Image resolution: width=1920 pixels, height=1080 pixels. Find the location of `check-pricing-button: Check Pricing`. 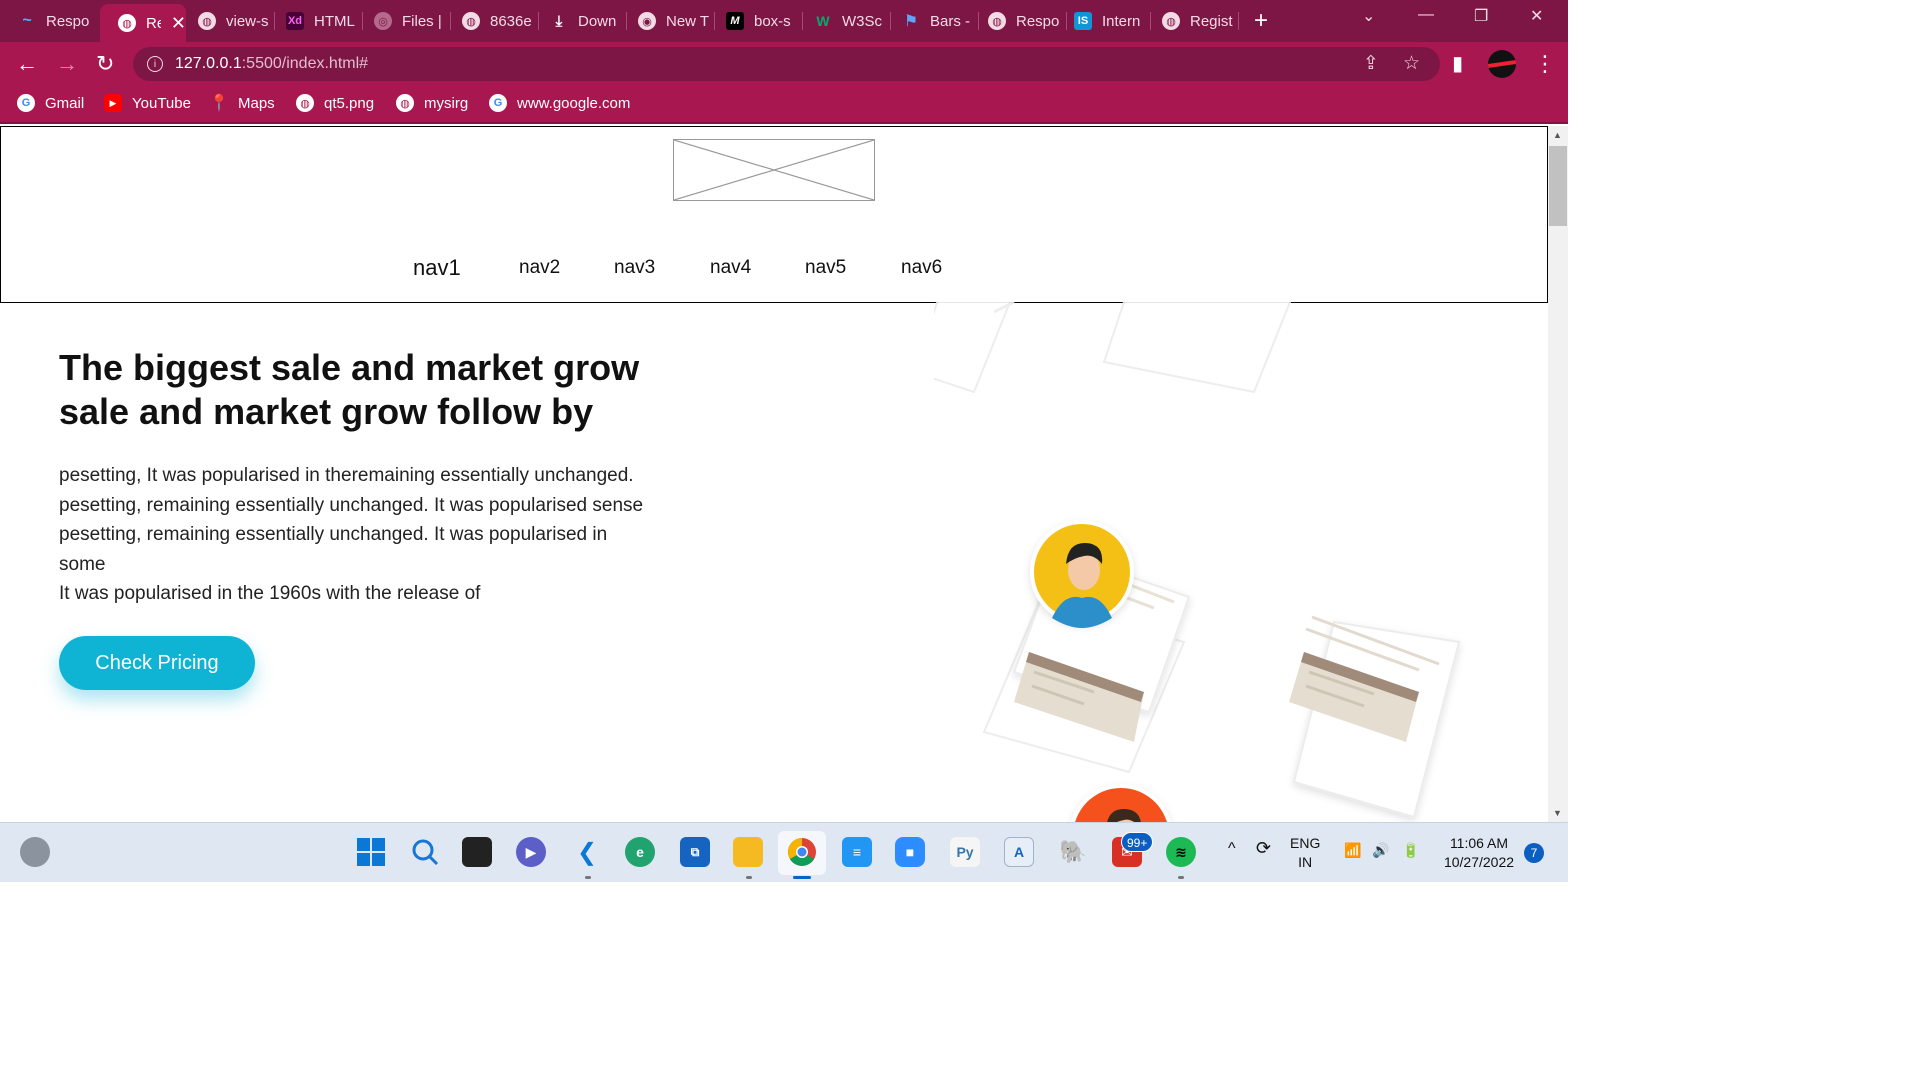

check-pricing-button: Check Pricing is located at coordinates (157, 663).